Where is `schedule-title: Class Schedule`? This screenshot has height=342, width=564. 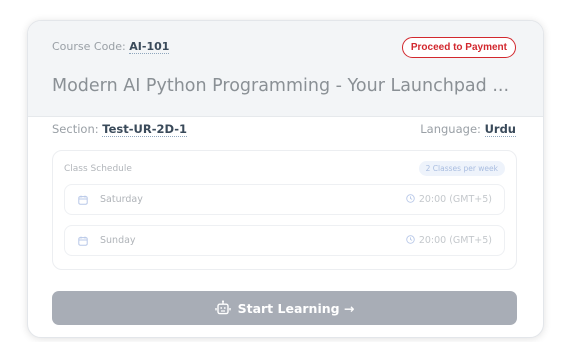
schedule-title: Class Schedule is located at coordinates (98, 169).